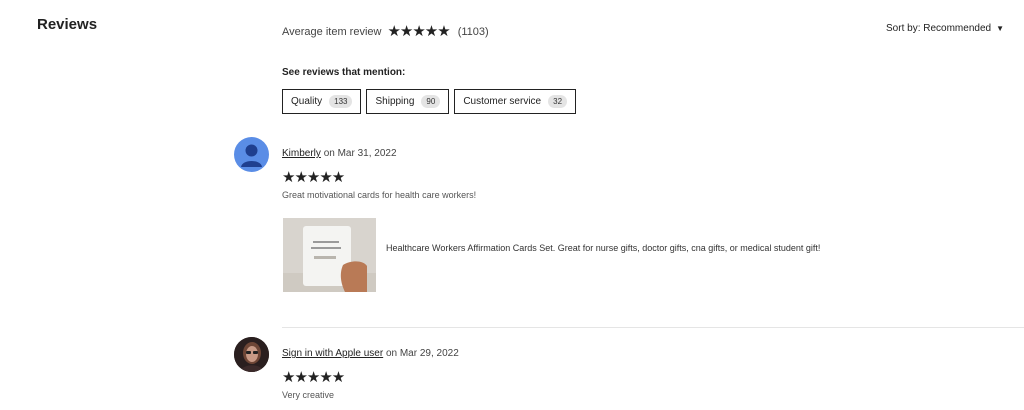  Describe the element at coordinates (418, 31) in the screenshot. I see `average-rating-stars: ★★★★★` at that location.